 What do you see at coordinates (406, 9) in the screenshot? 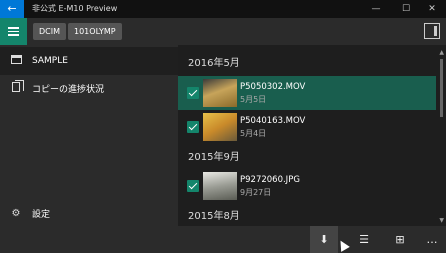
I see `maximize-button: ☐` at bounding box center [406, 9].